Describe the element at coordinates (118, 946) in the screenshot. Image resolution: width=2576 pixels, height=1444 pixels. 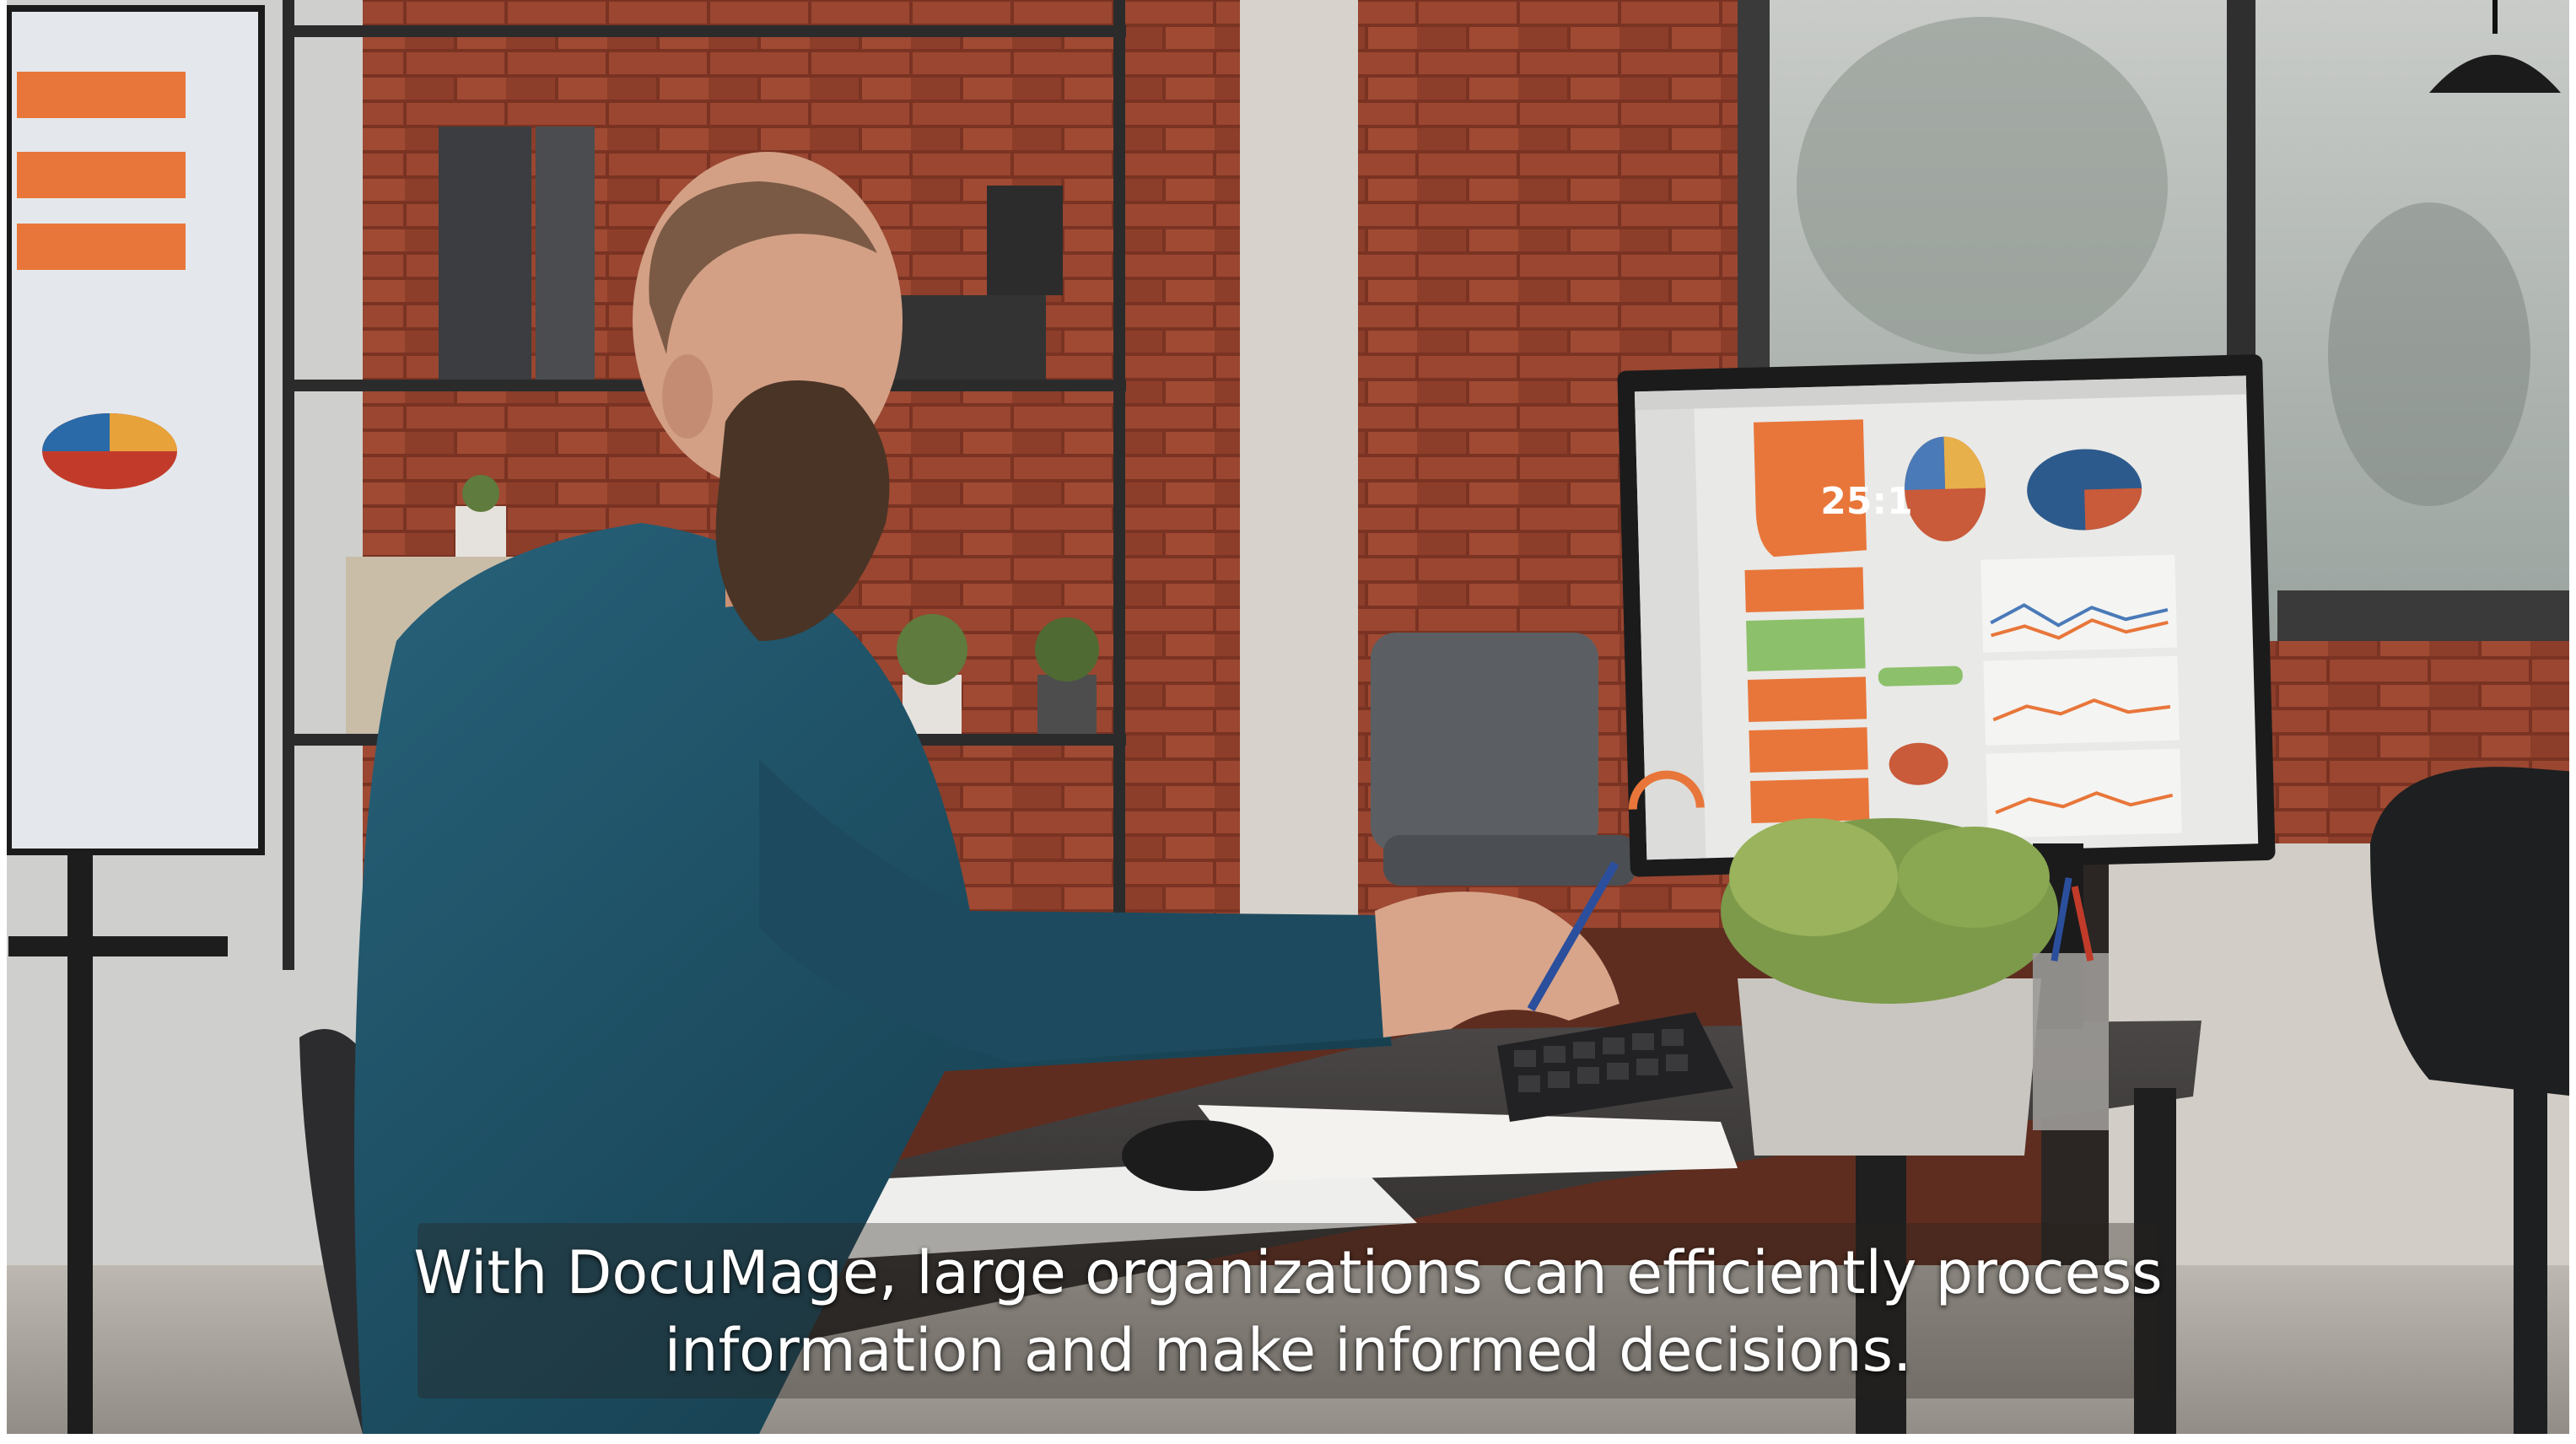
I see `board-stand-bar` at that location.